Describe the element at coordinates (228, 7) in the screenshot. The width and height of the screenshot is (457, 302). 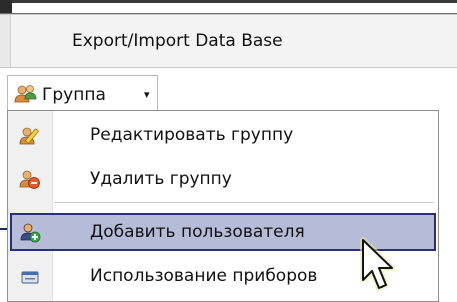
I see `window-top-edge` at that location.